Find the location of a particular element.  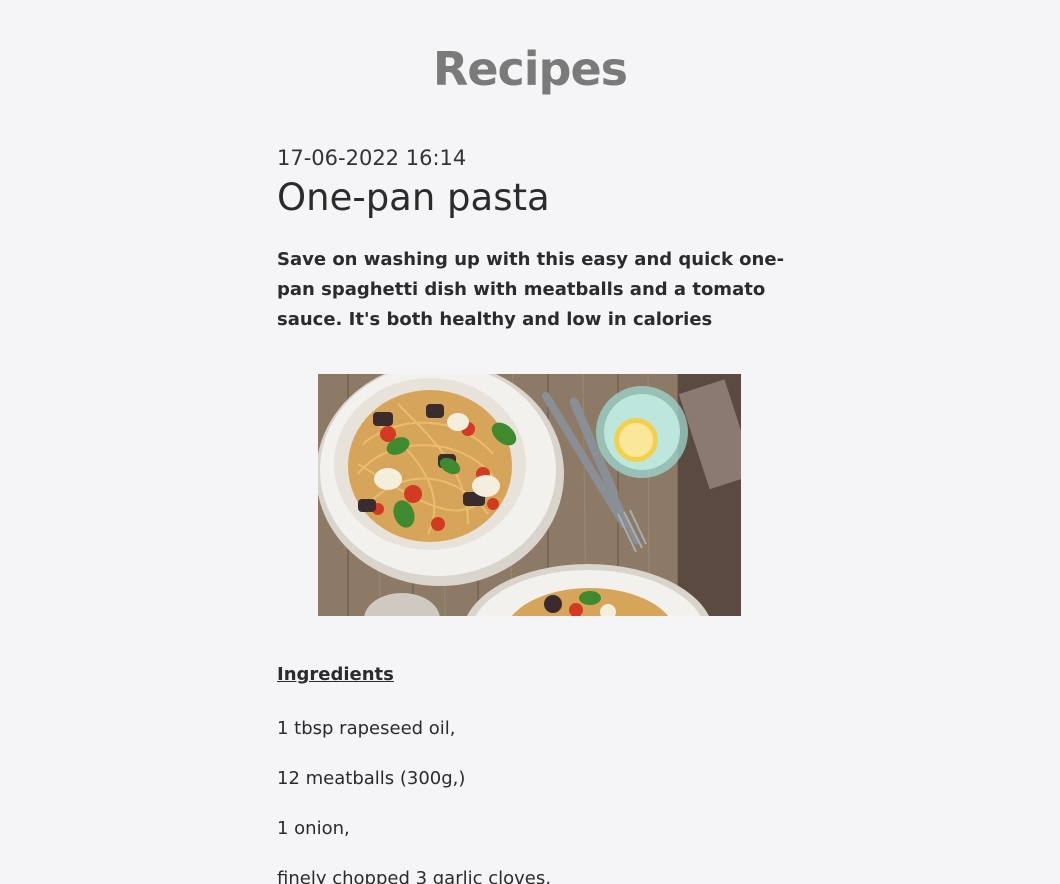

recipe-photo is located at coordinates (529, 495).